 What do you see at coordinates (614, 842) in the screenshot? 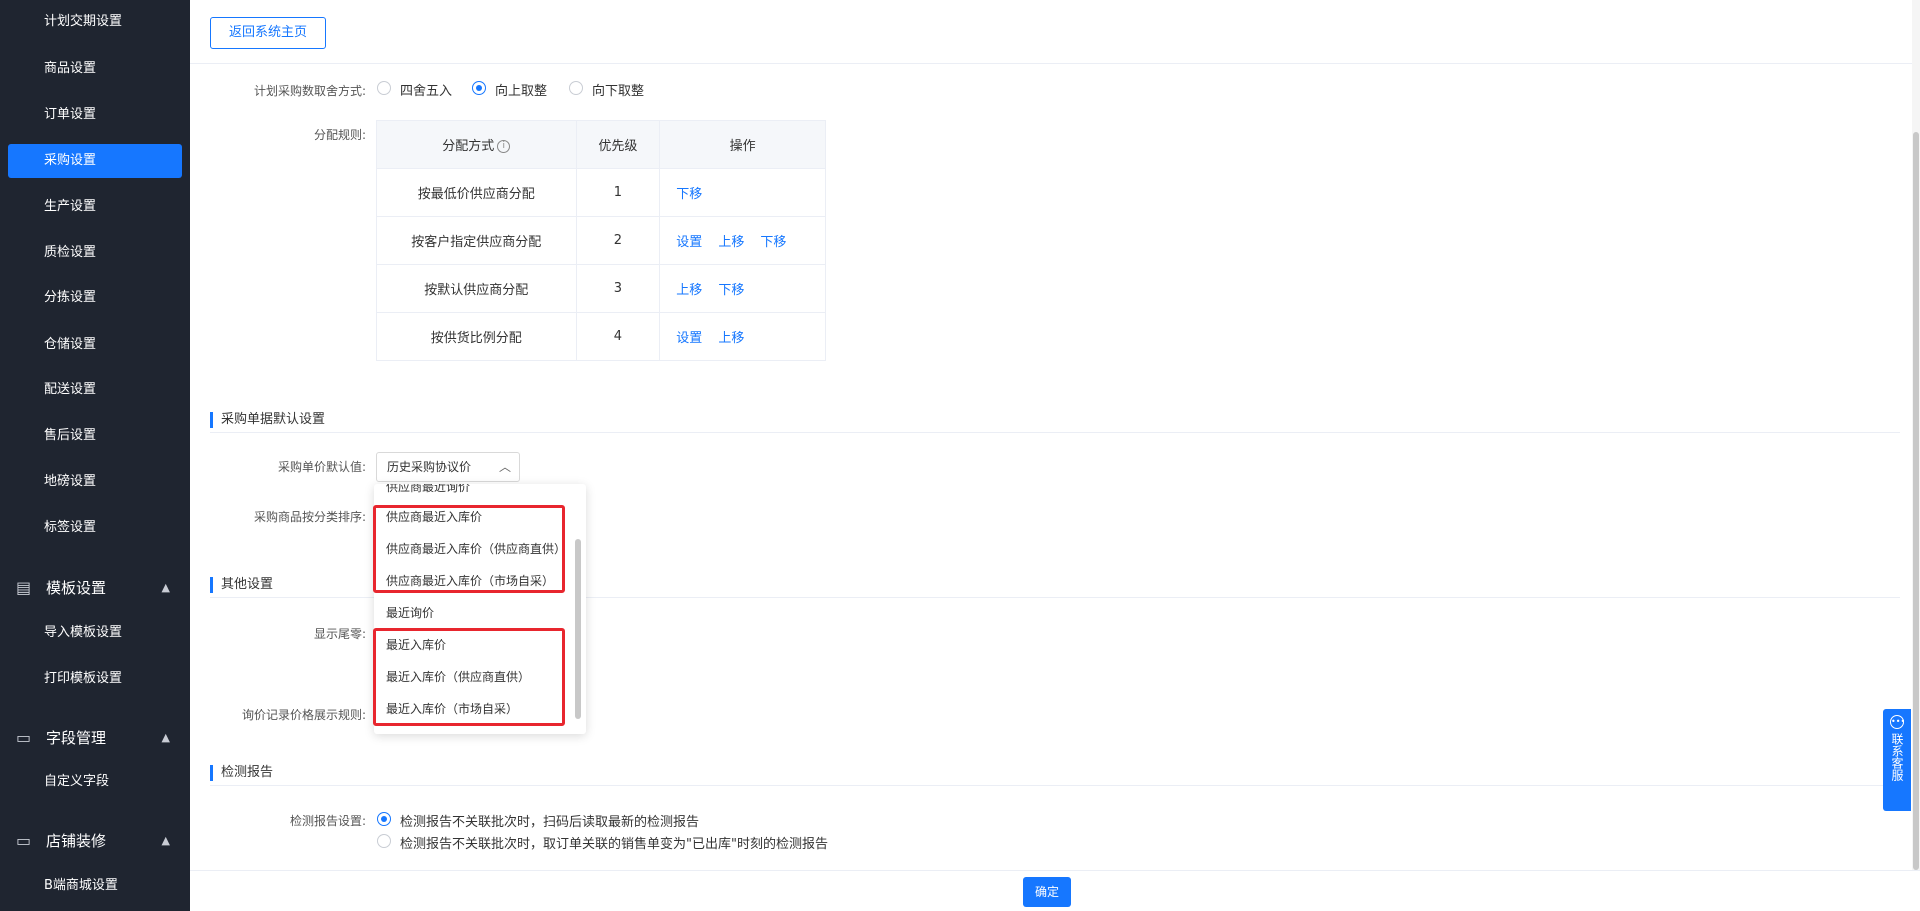
I see `radio-report-shipped-label: 检测报告不关联批次时，取订单关联的销售单变为"已出库"时刻的检测报告` at bounding box center [614, 842].